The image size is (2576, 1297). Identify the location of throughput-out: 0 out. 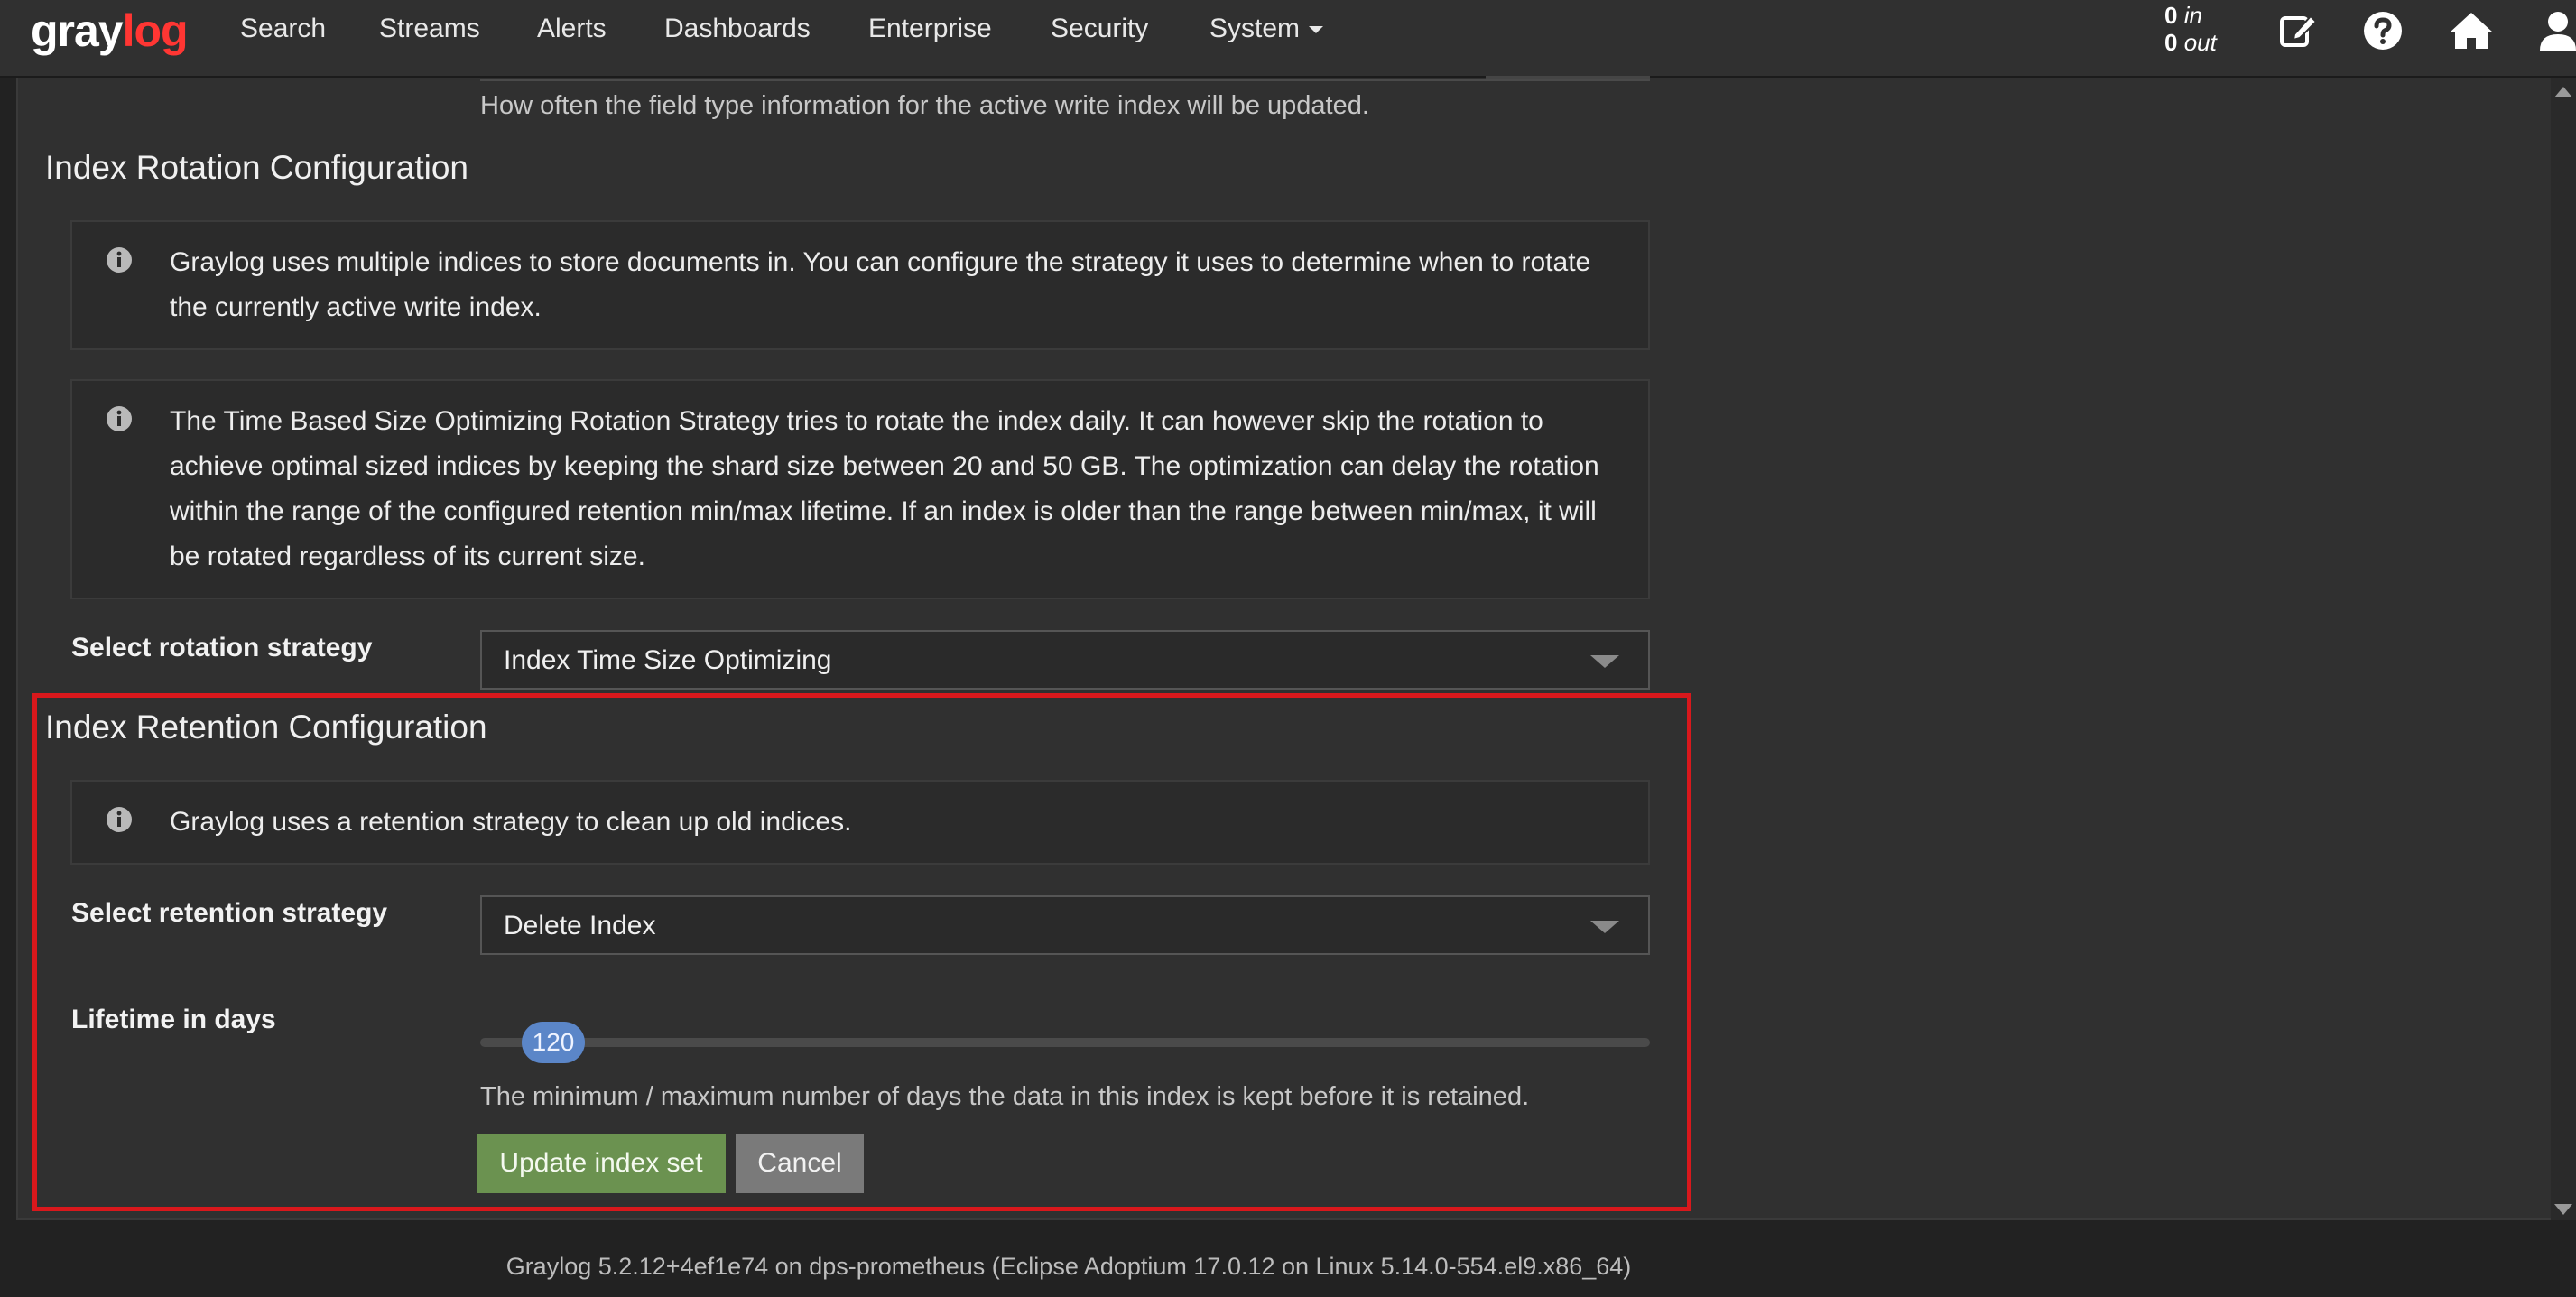
(2190, 43).